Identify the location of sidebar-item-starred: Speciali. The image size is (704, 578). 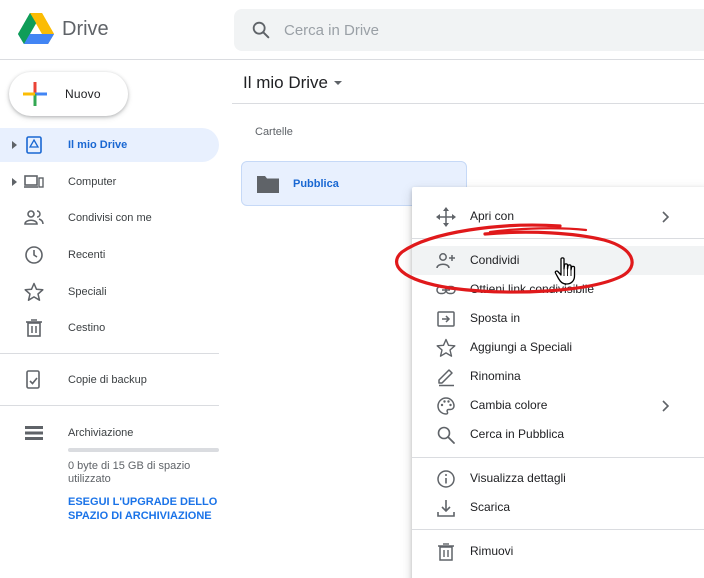
(109, 292).